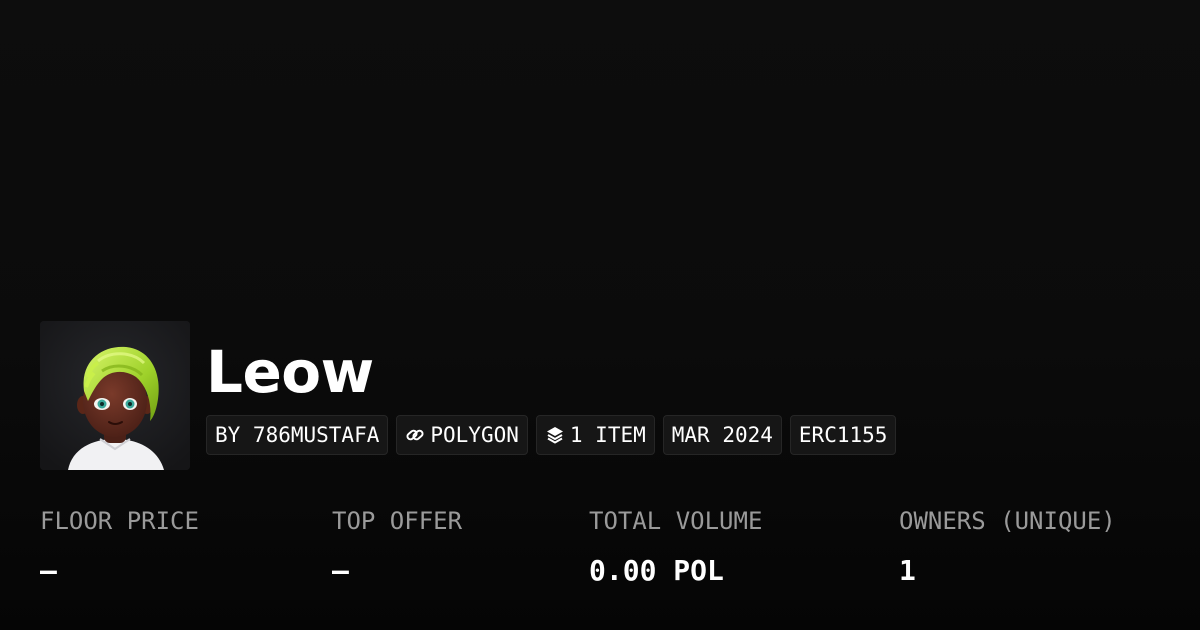  Describe the element at coordinates (119, 521) in the screenshot. I see `stat-label: FLOOR PRICE` at that location.